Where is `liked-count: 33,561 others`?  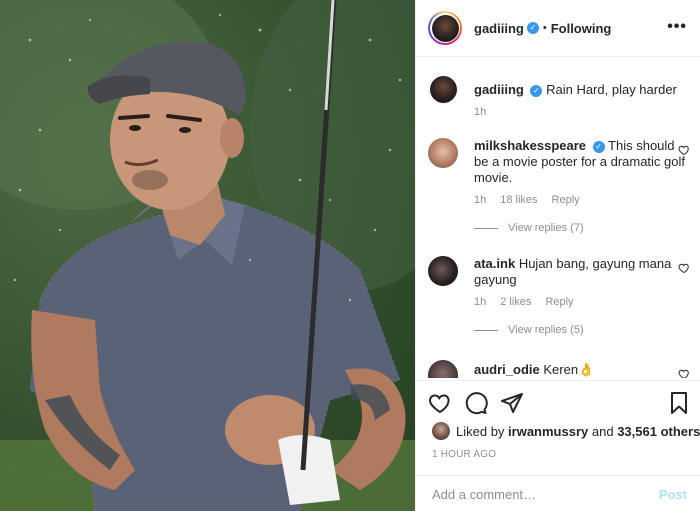 liked-count: 33,561 others is located at coordinates (658, 431).